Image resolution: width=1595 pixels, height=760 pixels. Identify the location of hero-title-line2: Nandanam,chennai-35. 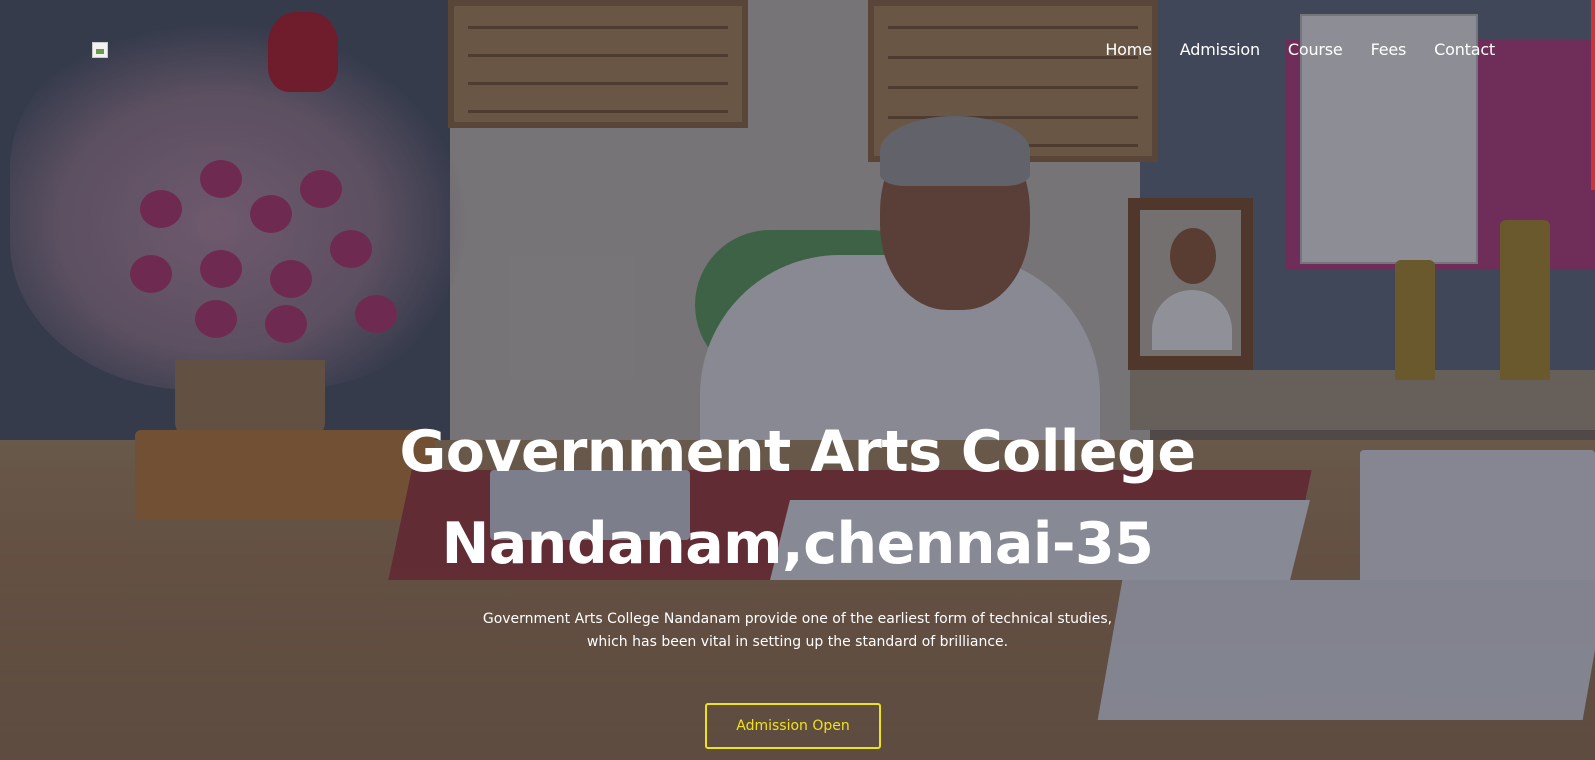
(797, 544).